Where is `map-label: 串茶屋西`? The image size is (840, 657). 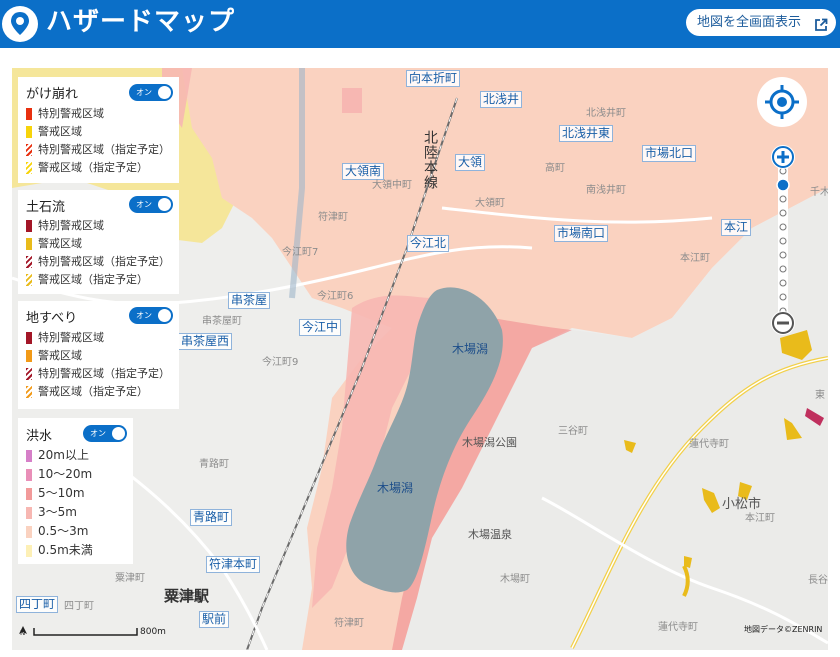
map-label: 串茶屋西 is located at coordinates (205, 341).